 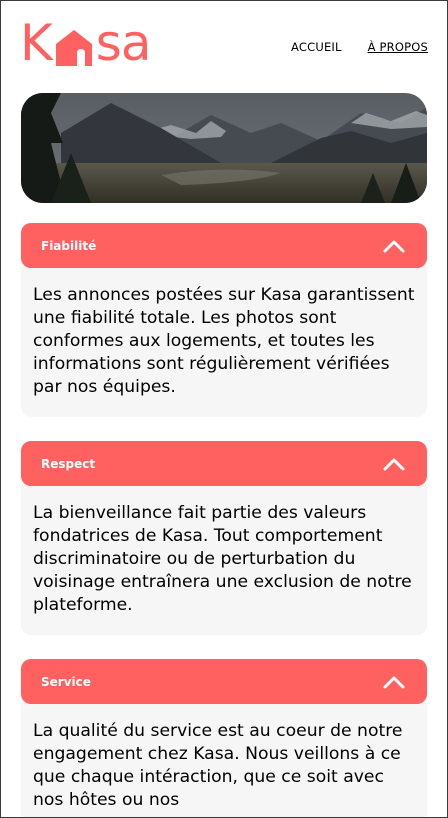 I want to click on nav-link-home: ACCUEIL, so click(x=316, y=47).